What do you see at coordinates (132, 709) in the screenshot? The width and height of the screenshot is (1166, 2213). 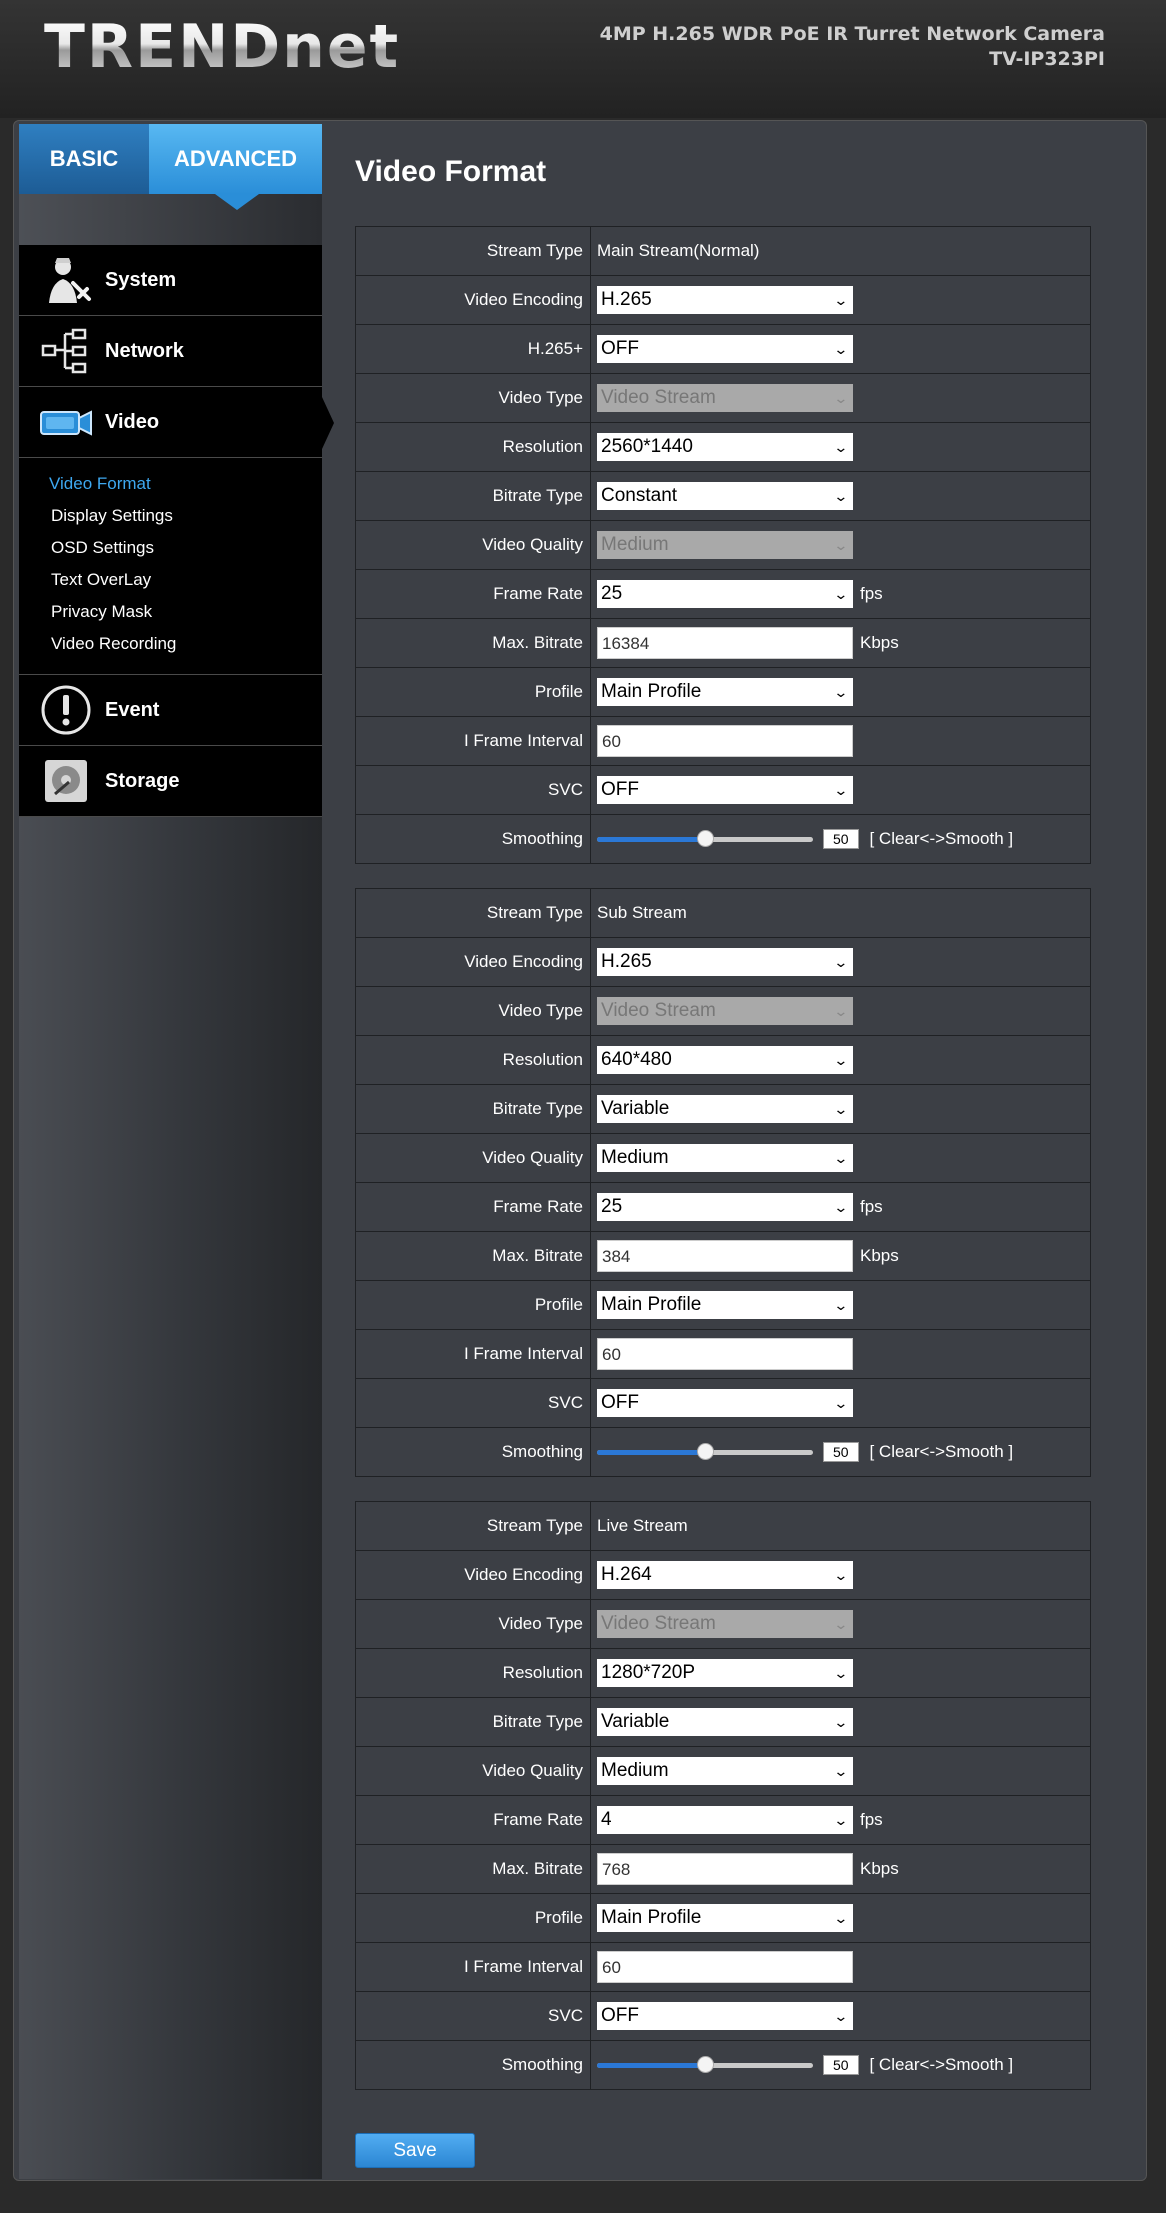 I see `sidebar-item-label: Event` at bounding box center [132, 709].